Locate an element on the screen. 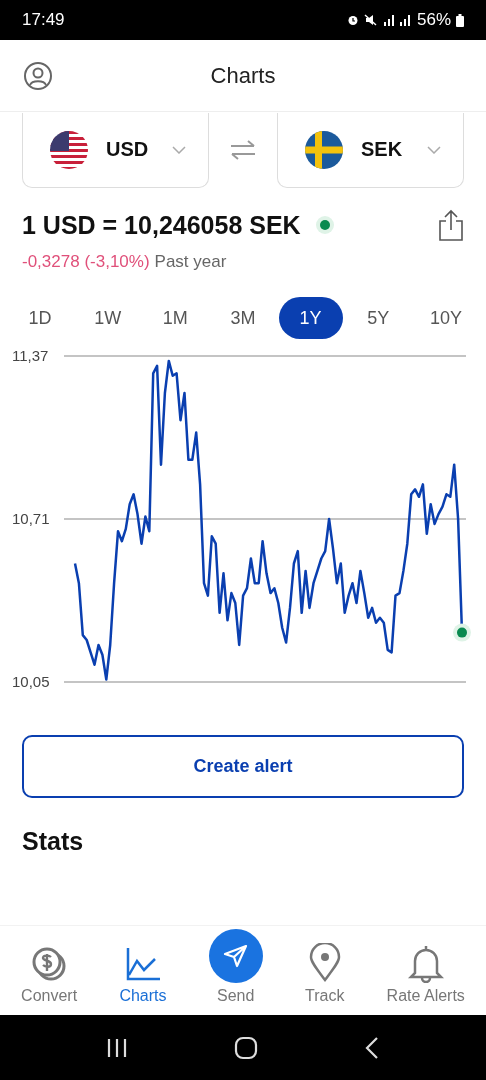  battery-percent: 56% is located at coordinates (433, 20).